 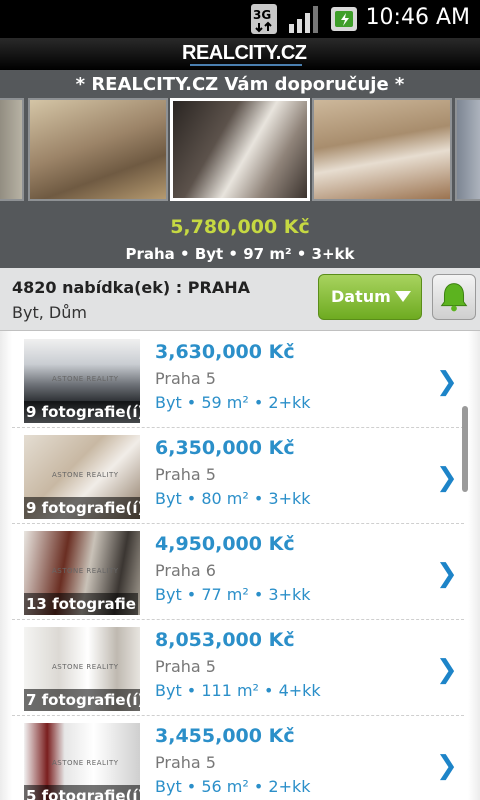 What do you see at coordinates (49, 312) in the screenshot?
I see `property-types: Byt, Dům` at bounding box center [49, 312].